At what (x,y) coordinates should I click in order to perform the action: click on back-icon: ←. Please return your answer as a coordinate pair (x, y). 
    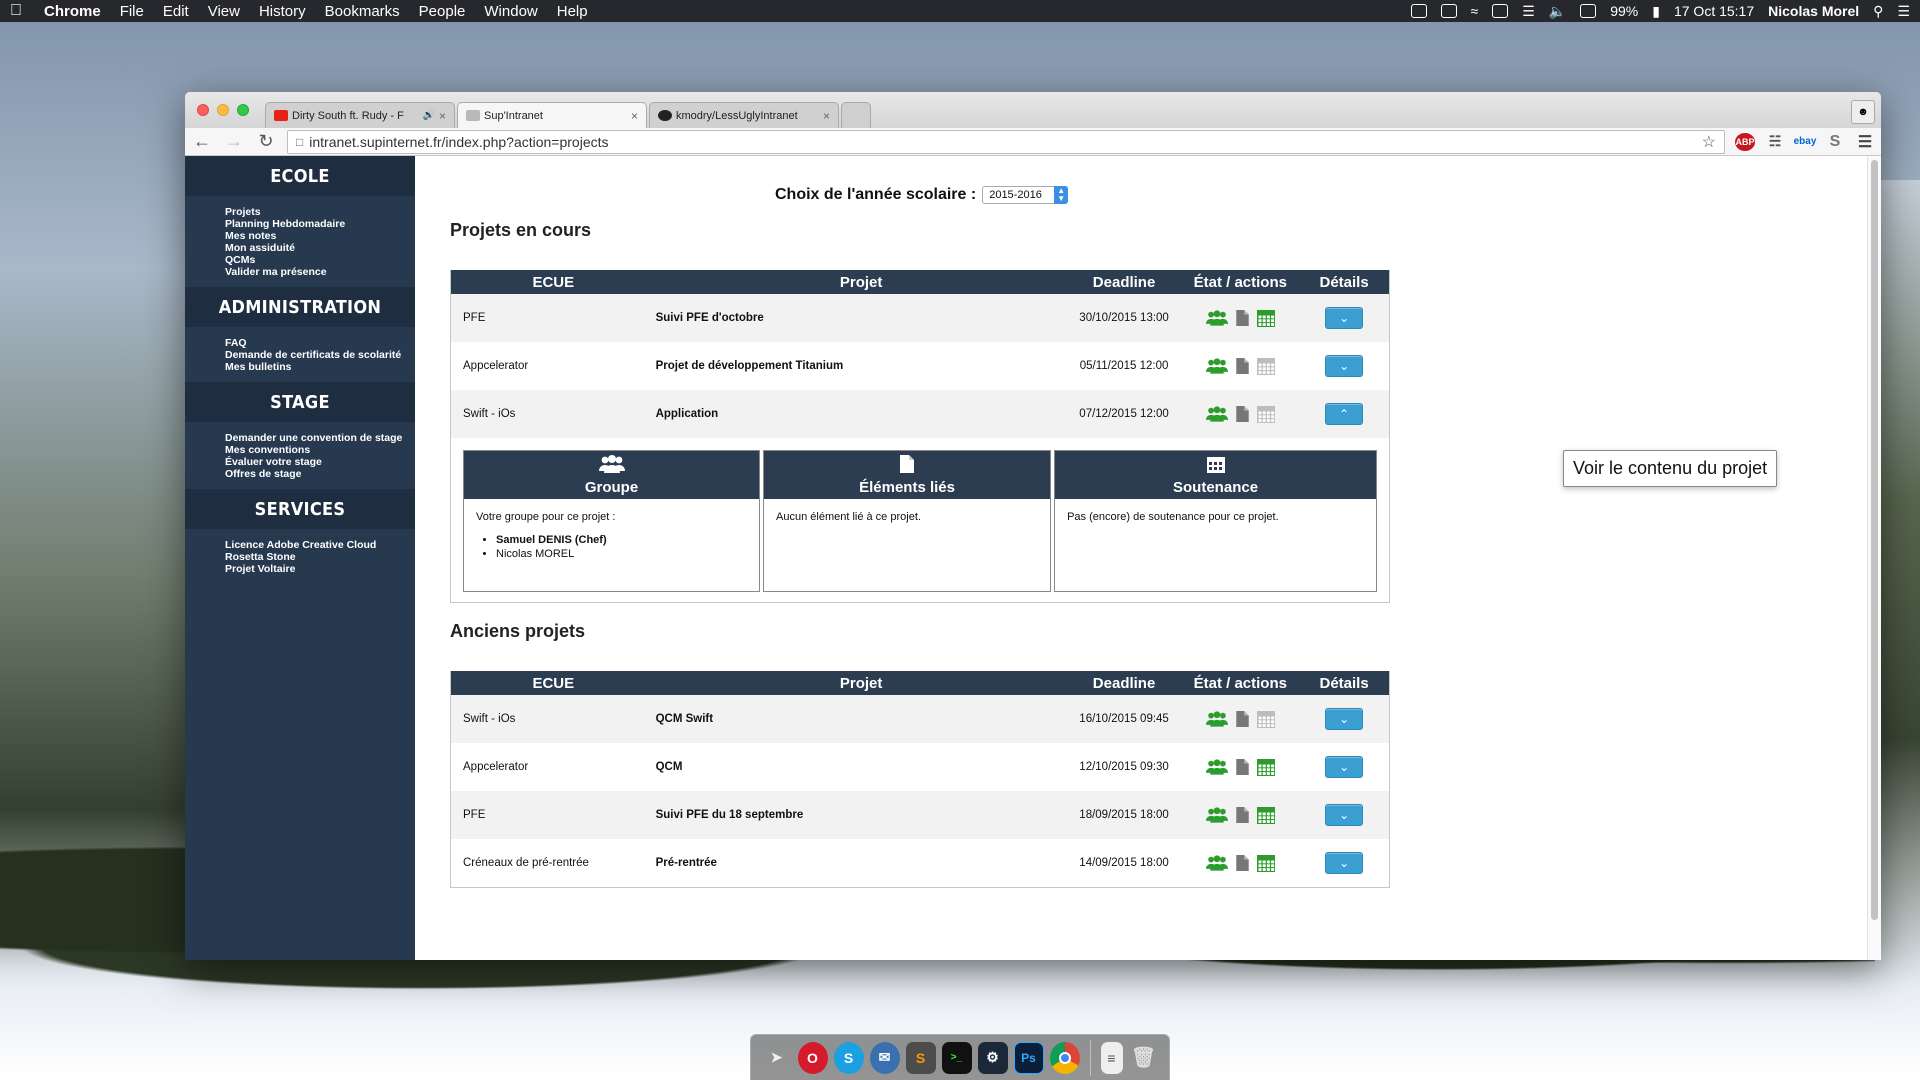
    Looking at the image, I should click on (202, 141).